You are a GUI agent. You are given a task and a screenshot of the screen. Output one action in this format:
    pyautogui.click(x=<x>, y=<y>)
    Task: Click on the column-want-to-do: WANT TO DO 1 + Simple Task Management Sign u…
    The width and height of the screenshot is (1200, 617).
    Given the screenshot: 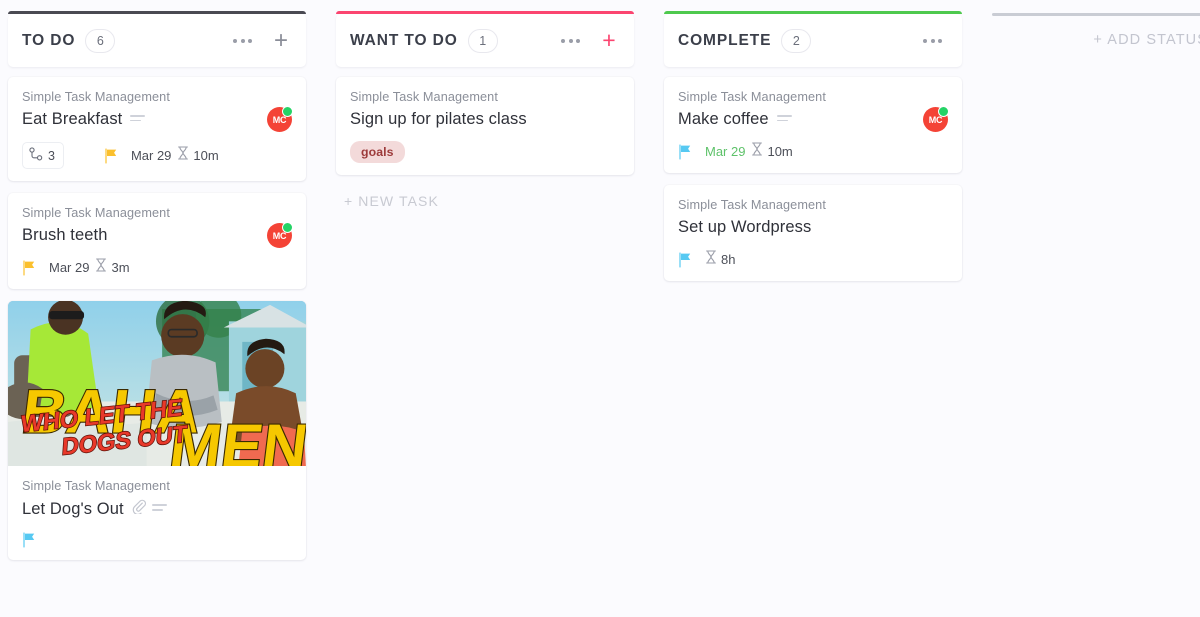 What is the action you would take?
    pyautogui.click(x=485, y=110)
    